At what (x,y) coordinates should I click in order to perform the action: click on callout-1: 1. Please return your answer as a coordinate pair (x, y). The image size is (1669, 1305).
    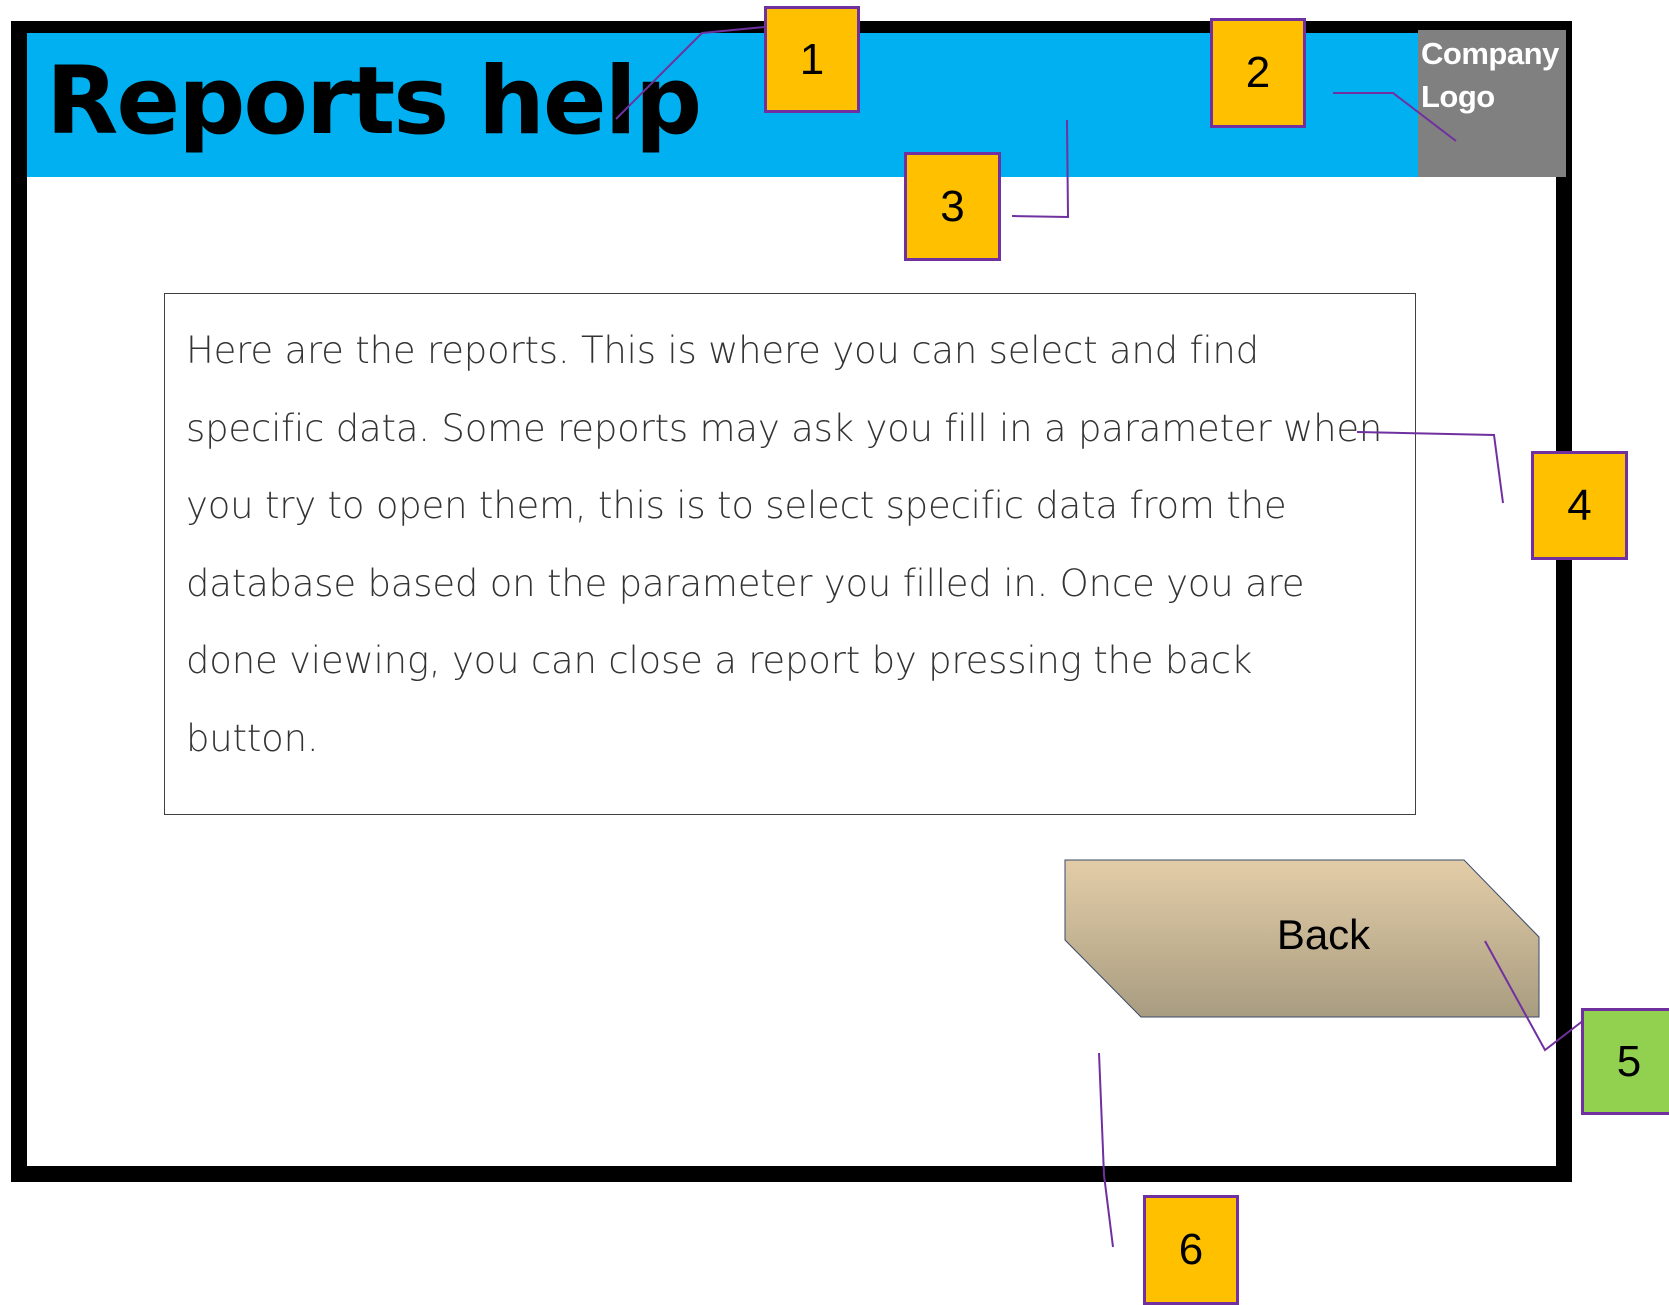
    Looking at the image, I should click on (812, 59).